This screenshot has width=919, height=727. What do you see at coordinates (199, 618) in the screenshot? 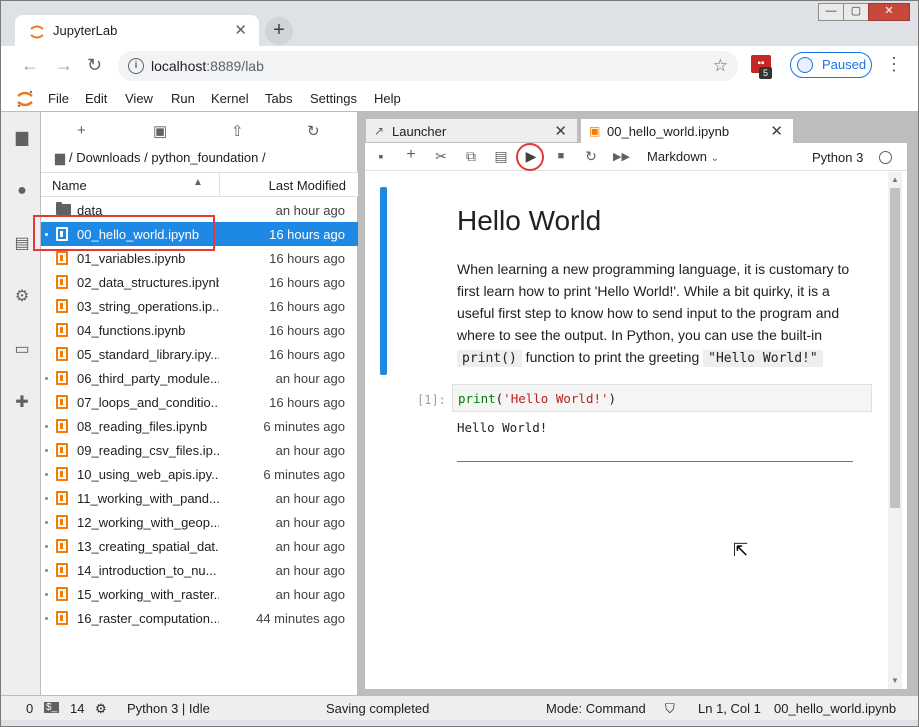
I see `file-row: 16_raster_computation... 44 minutes ago` at bounding box center [199, 618].